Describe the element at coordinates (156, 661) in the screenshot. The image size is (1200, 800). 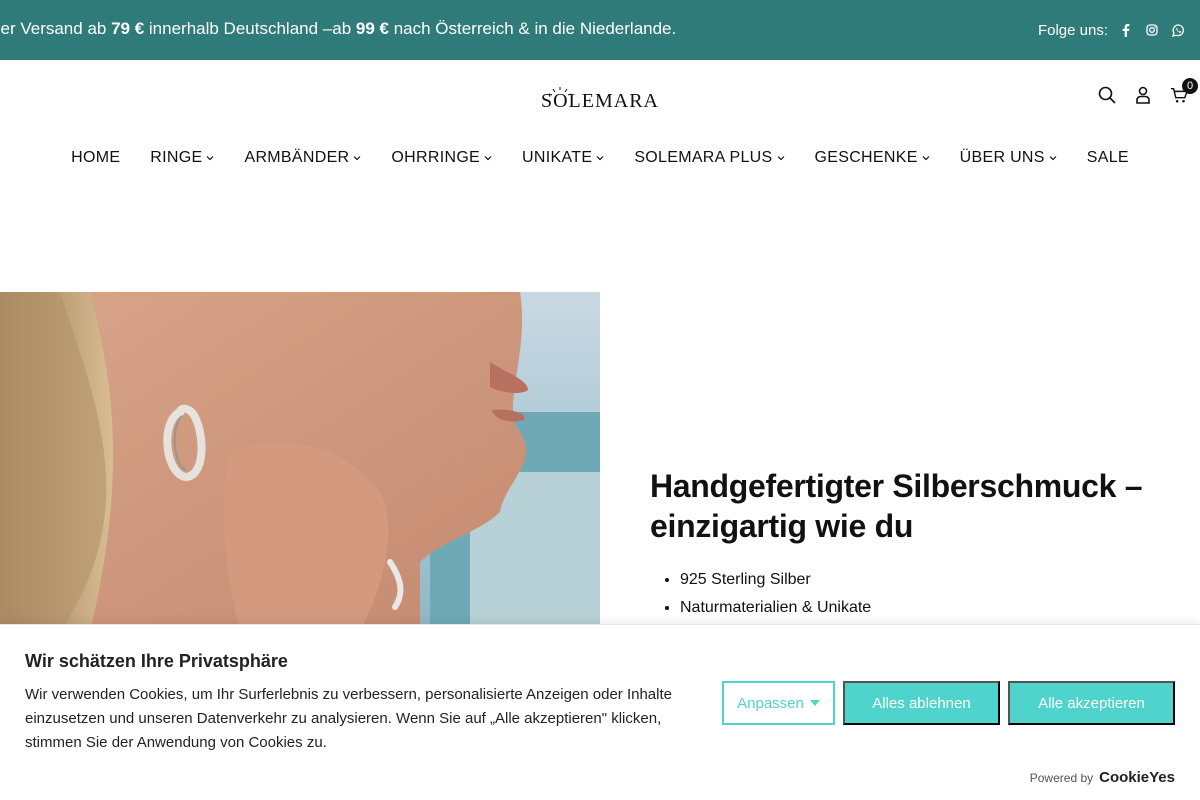
I see `cookie-title: Wir schätzen Ihre Privatsphäre` at that location.